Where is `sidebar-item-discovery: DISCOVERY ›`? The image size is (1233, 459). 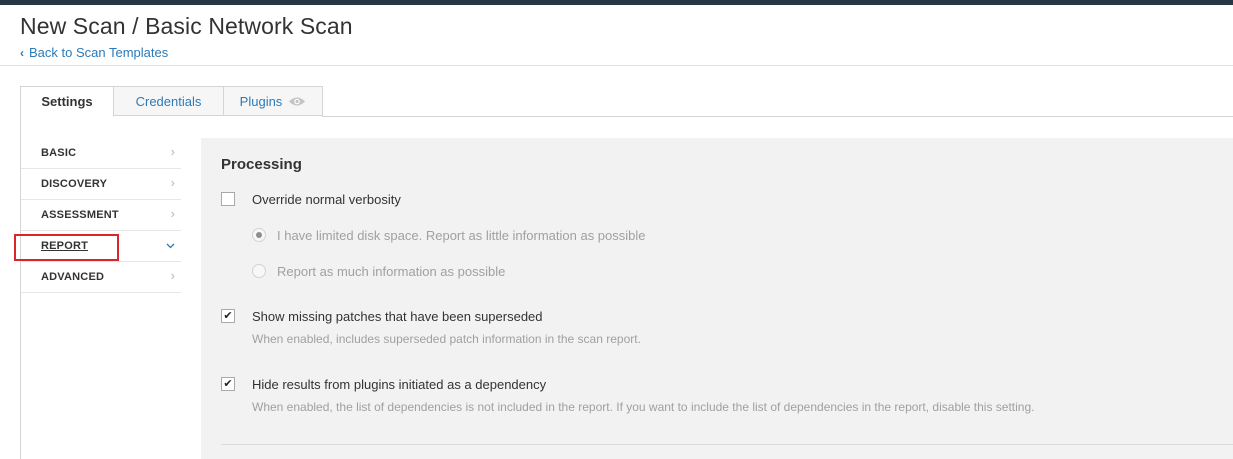 sidebar-item-discovery: DISCOVERY › is located at coordinates (101, 184).